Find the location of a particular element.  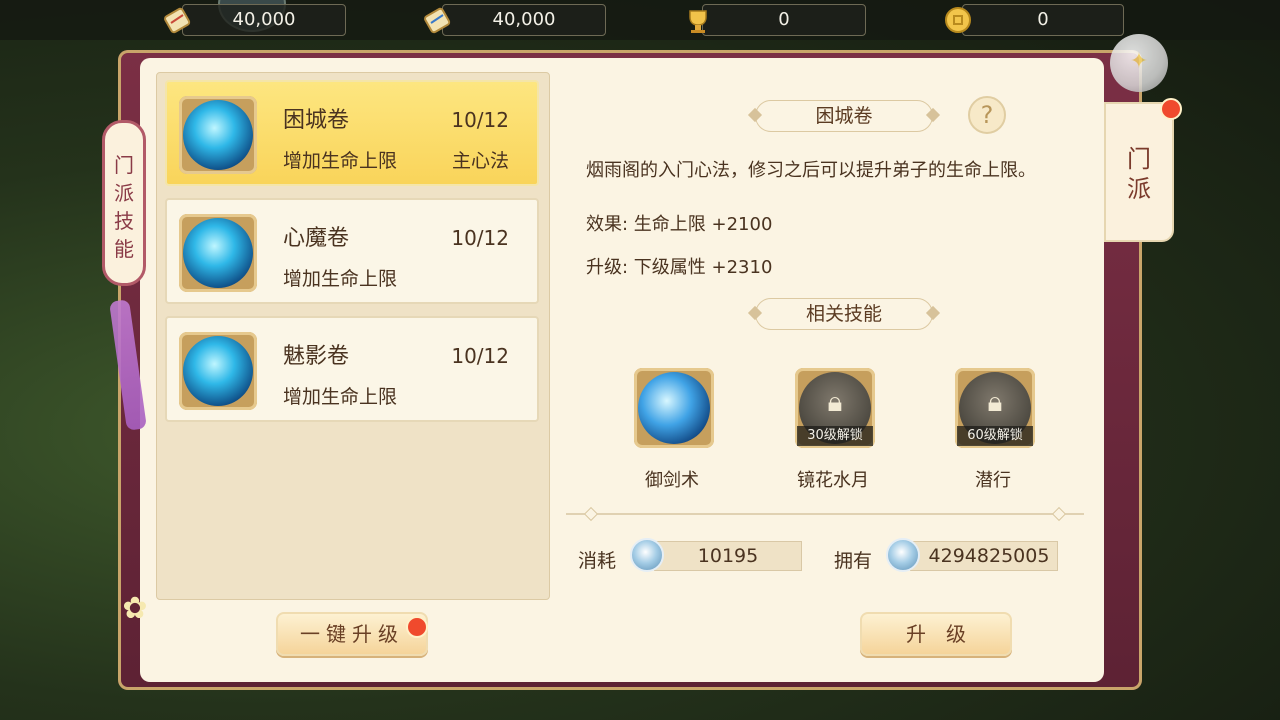

resource-trophy: 0 is located at coordinates (777, 20).